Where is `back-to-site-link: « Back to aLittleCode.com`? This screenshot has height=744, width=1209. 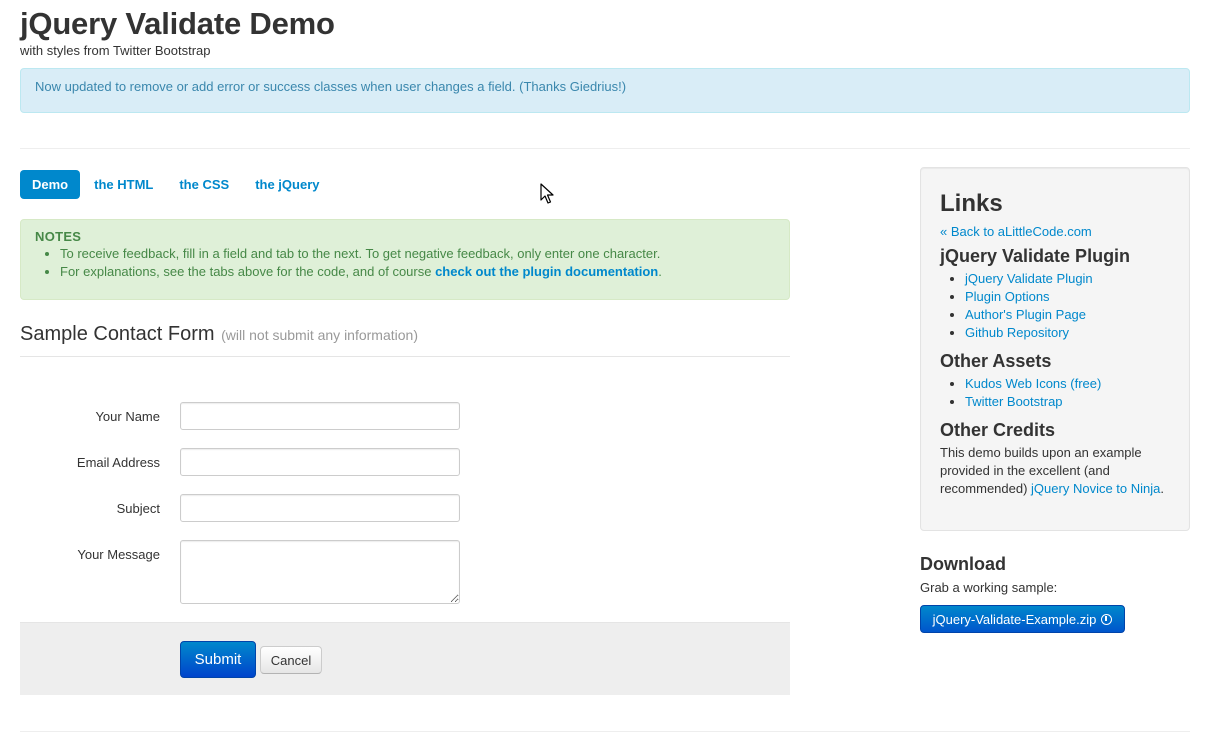 back-to-site-link: « Back to aLittleCode.com is located at coordinates (1055, 232).